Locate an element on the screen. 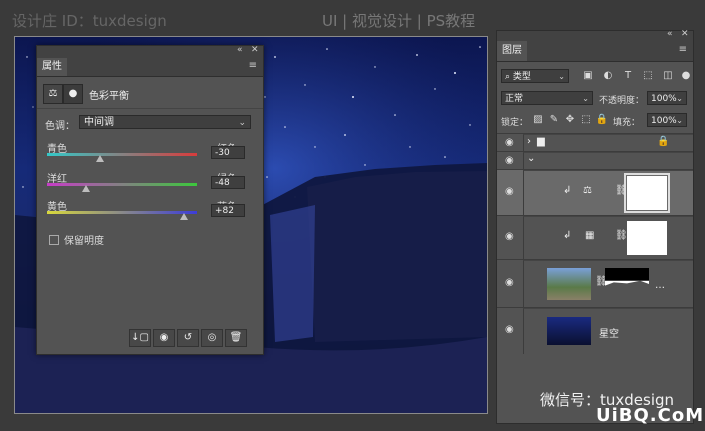  fill-field: 100% ⌄ is located at coordinates (667, 120).